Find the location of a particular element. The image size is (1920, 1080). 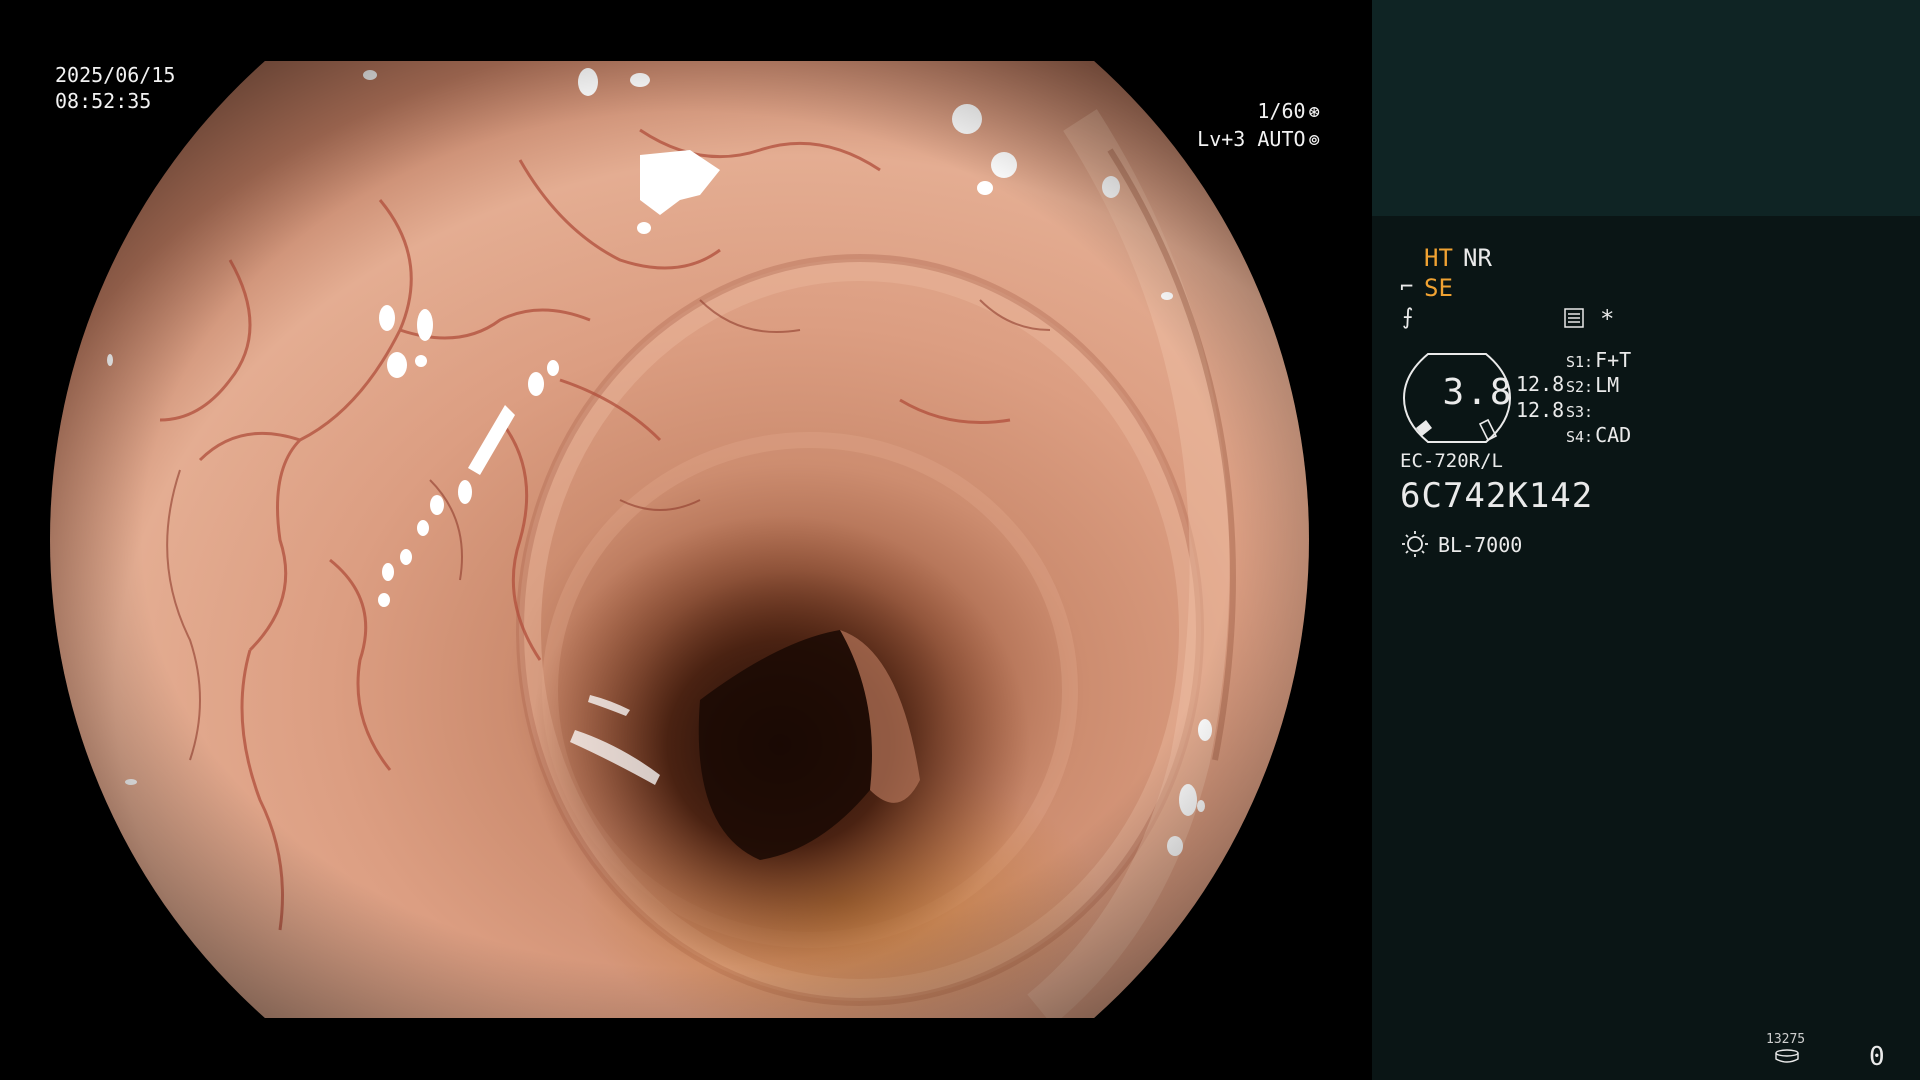

switch-key: S3: is located at coordinates (1580, 412).